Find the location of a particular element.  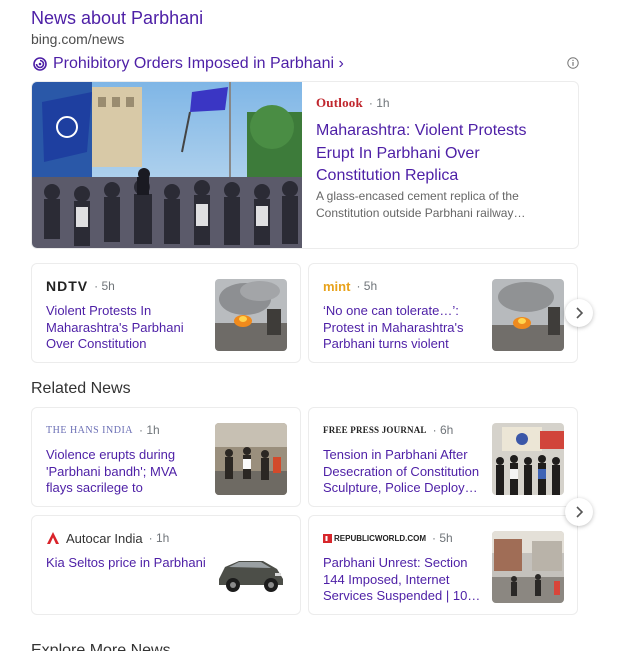

explore-more-news-heading: Explore More News is located at coordinates (101, 646).